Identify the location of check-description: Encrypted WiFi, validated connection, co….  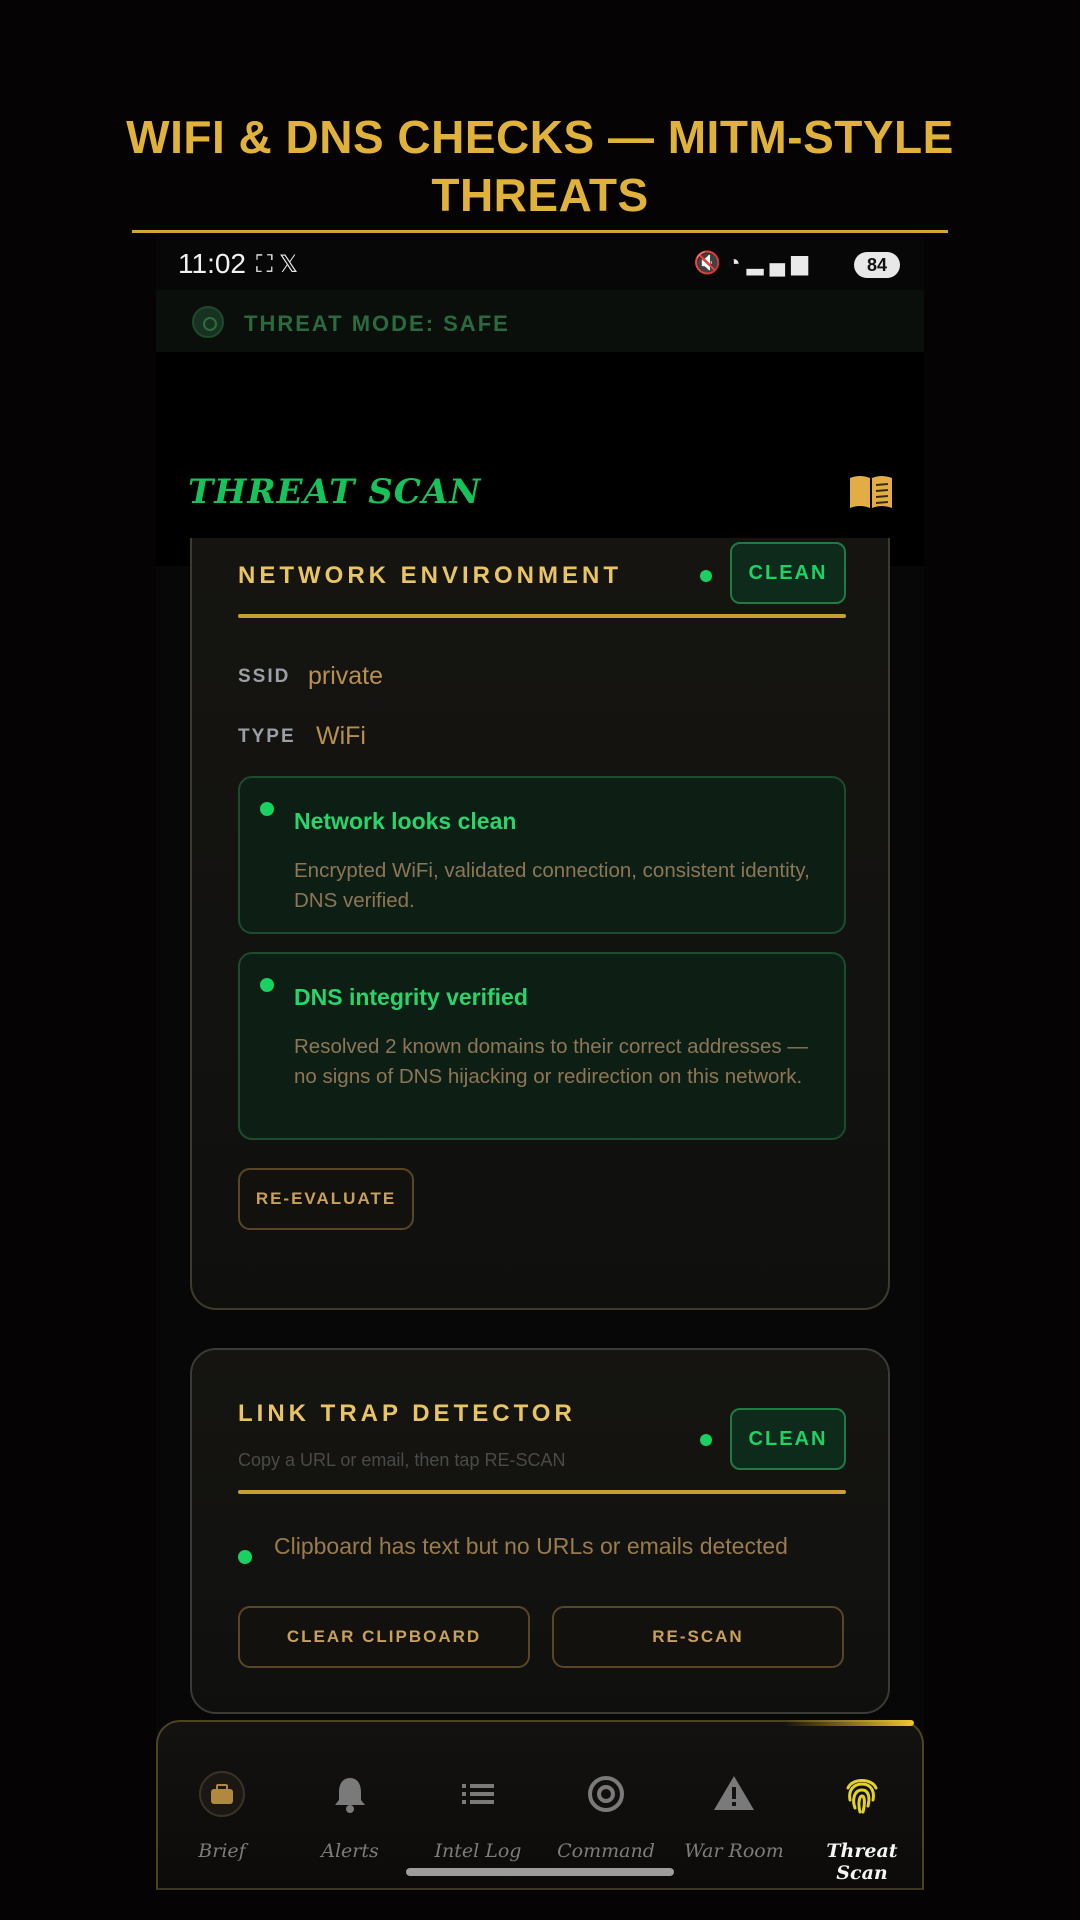
(552, 885).